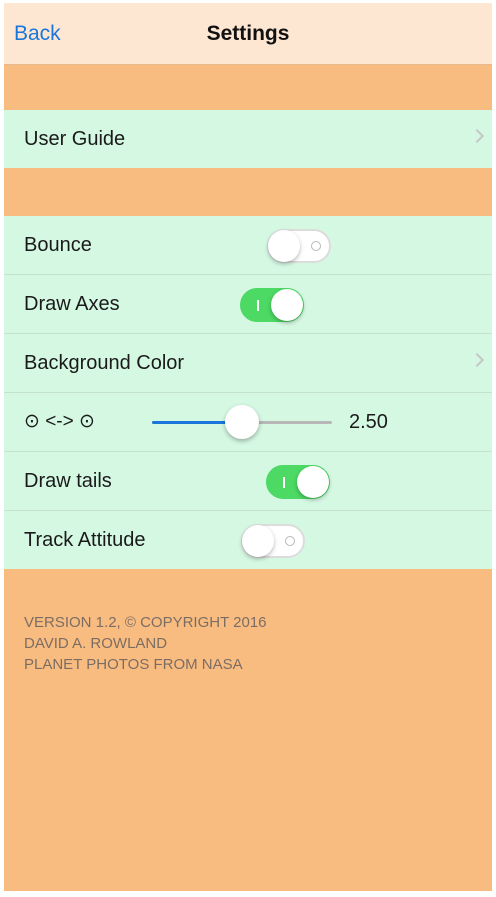 The image size is (496, 897). Describe the element at coordinates (104, 363) in the screenshot. I see `background-color-label: Background Color` at that location.